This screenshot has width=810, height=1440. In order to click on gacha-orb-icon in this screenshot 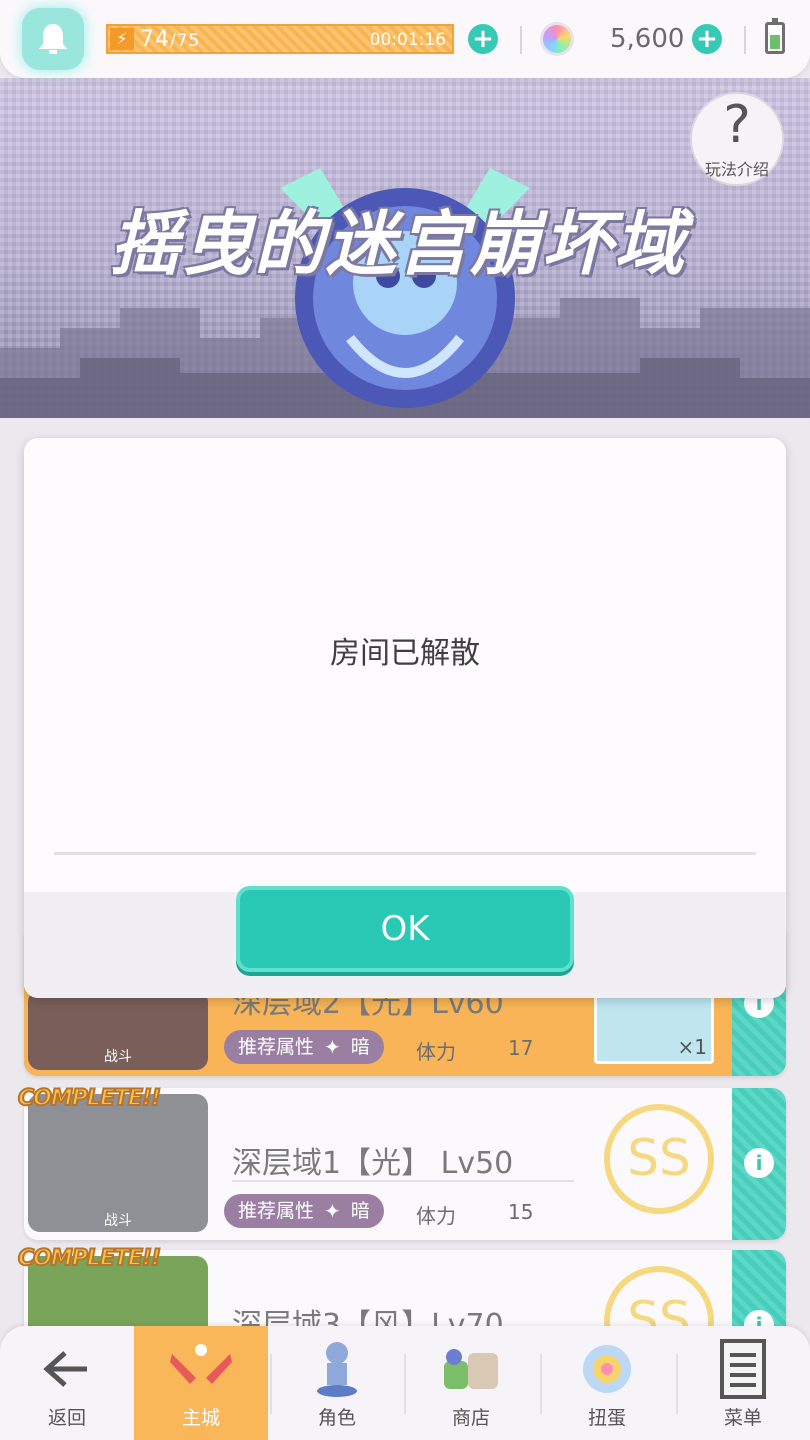, I will do `click(607, 1369)`.